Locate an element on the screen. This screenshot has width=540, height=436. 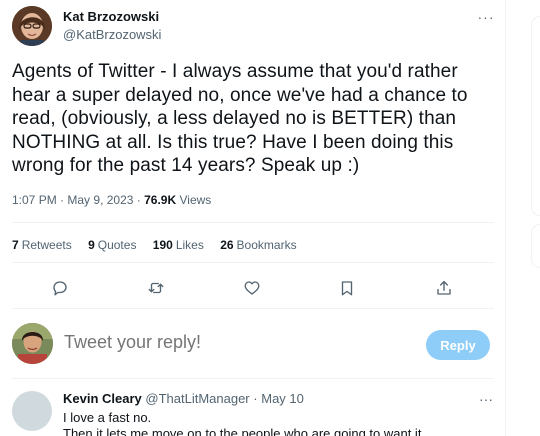
reply-icon is located at coordinates (60, 288).